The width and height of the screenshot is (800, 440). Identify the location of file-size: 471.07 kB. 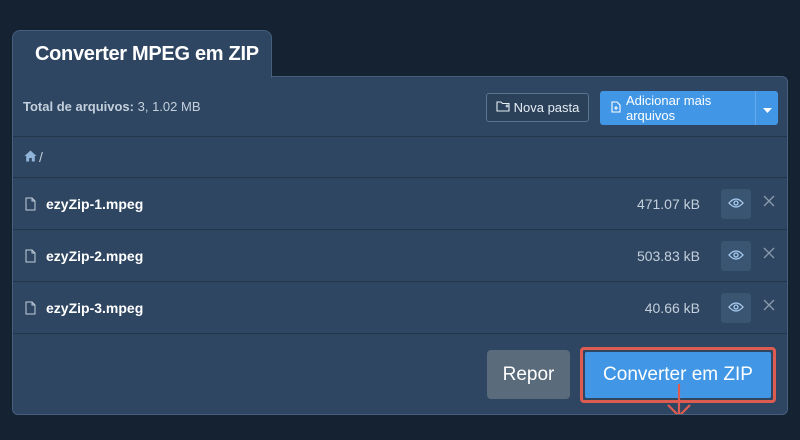
(668, 204).